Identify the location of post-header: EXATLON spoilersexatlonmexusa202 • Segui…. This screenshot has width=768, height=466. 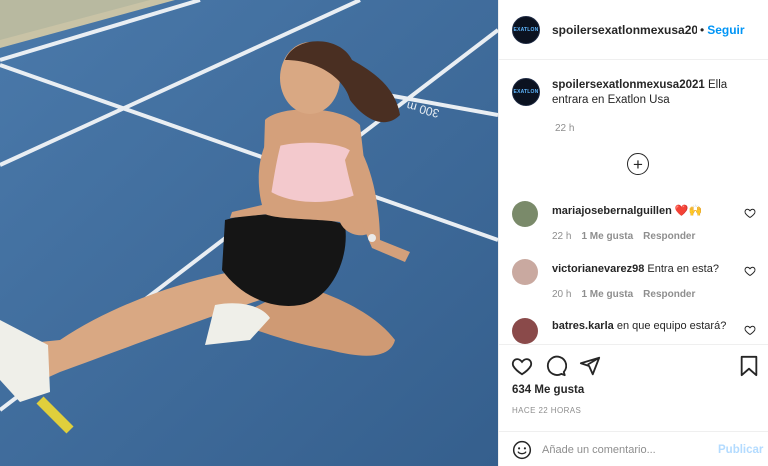
(633, 30).